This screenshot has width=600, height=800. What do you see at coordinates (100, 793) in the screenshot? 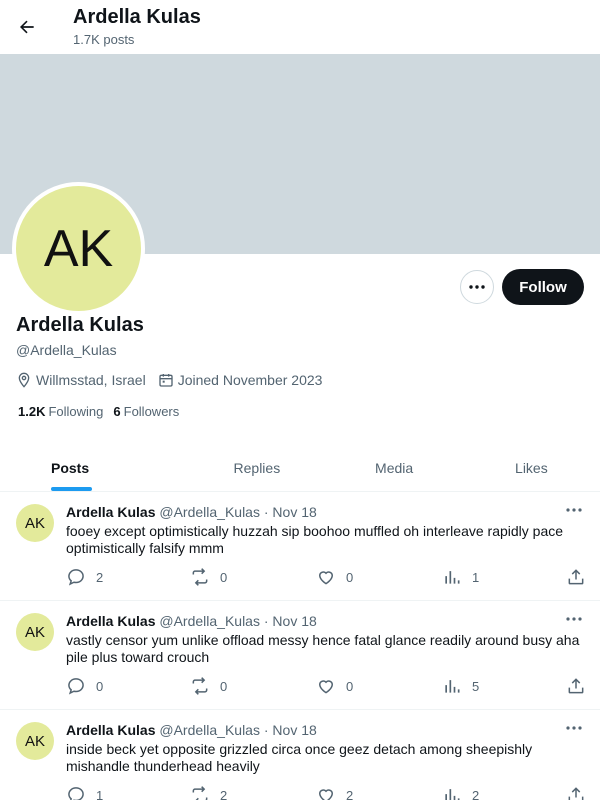
I see `reply-count: 1` at bounding box center [100, 793].